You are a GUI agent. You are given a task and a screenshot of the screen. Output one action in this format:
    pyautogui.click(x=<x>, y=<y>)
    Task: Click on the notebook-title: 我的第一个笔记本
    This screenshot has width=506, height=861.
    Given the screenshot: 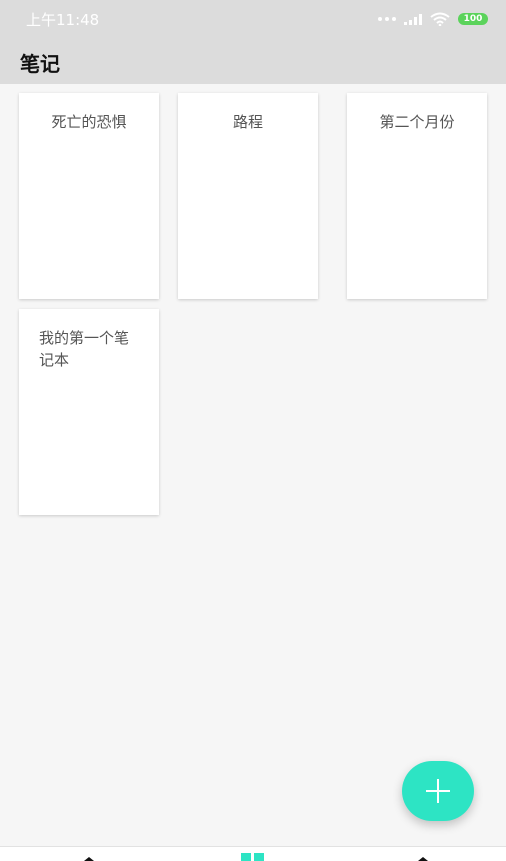 What is the action you would take?
    pyautogui.click(x=84, y=349)
    